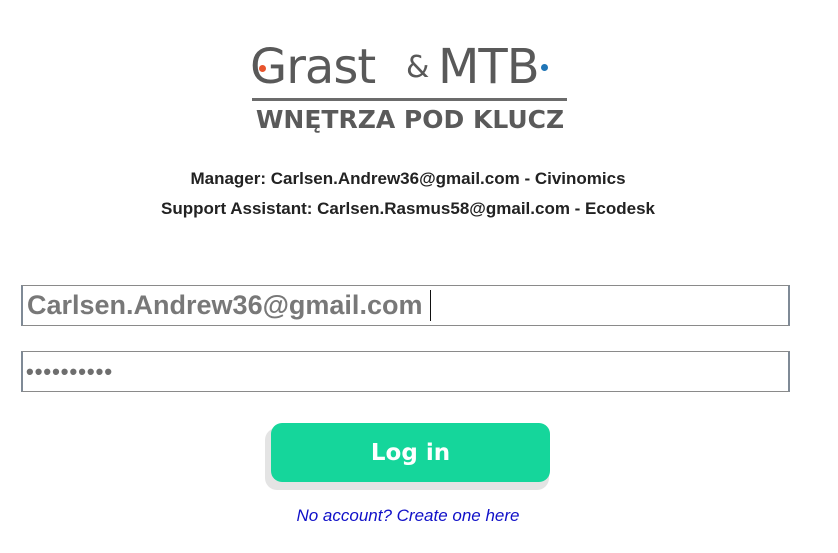 Image resolution: width=838 pixels, height=553 pixels. I want to click on email-input, so click(405, 305).